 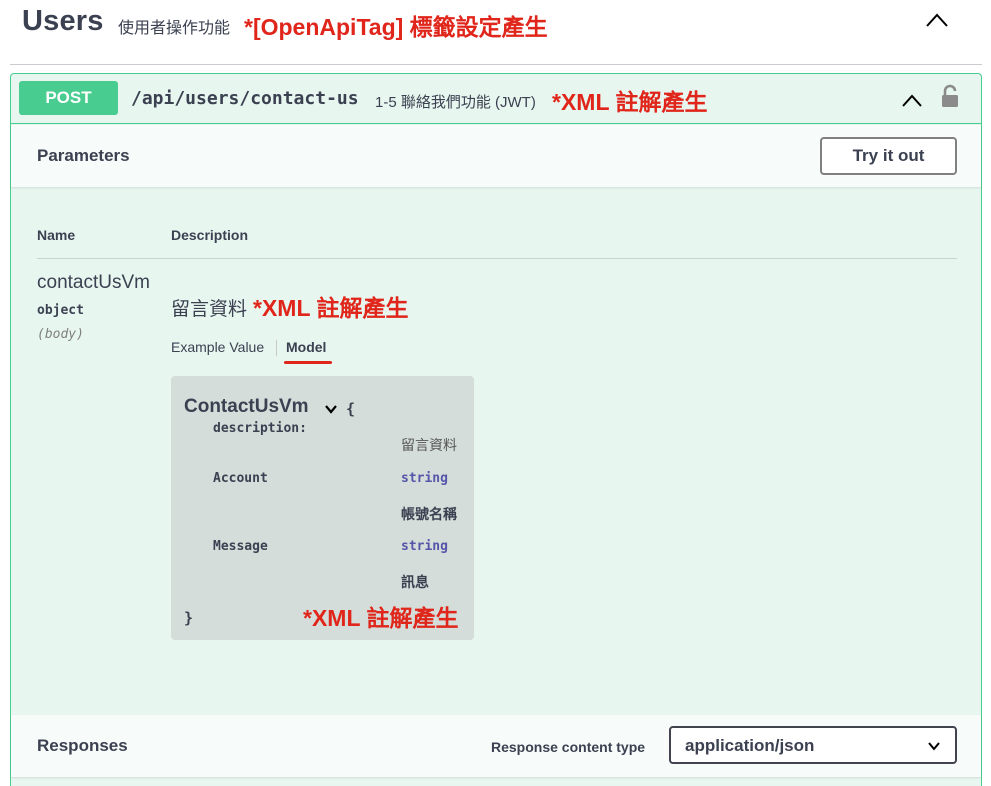 I want to click on param-location: (body), so click(x=60, y=334).